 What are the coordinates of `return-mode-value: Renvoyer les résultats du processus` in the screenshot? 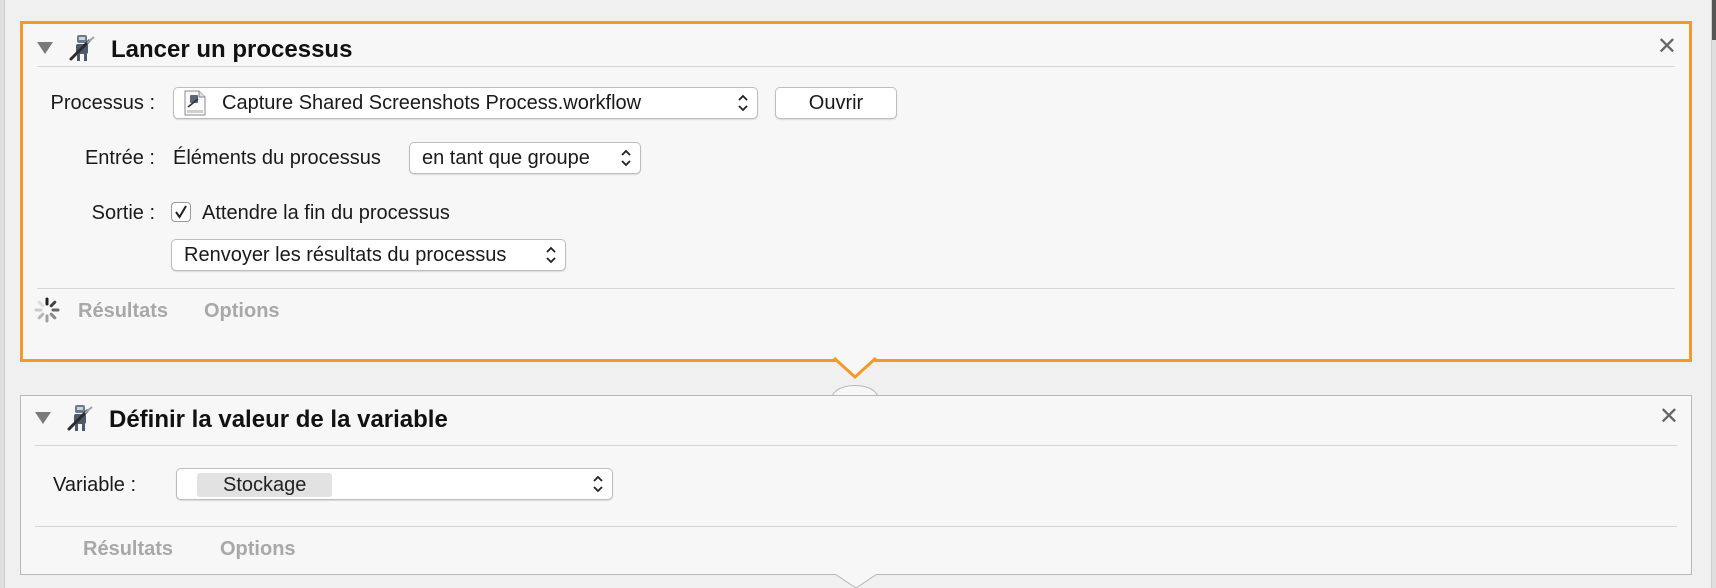 It's located at (345, 255).